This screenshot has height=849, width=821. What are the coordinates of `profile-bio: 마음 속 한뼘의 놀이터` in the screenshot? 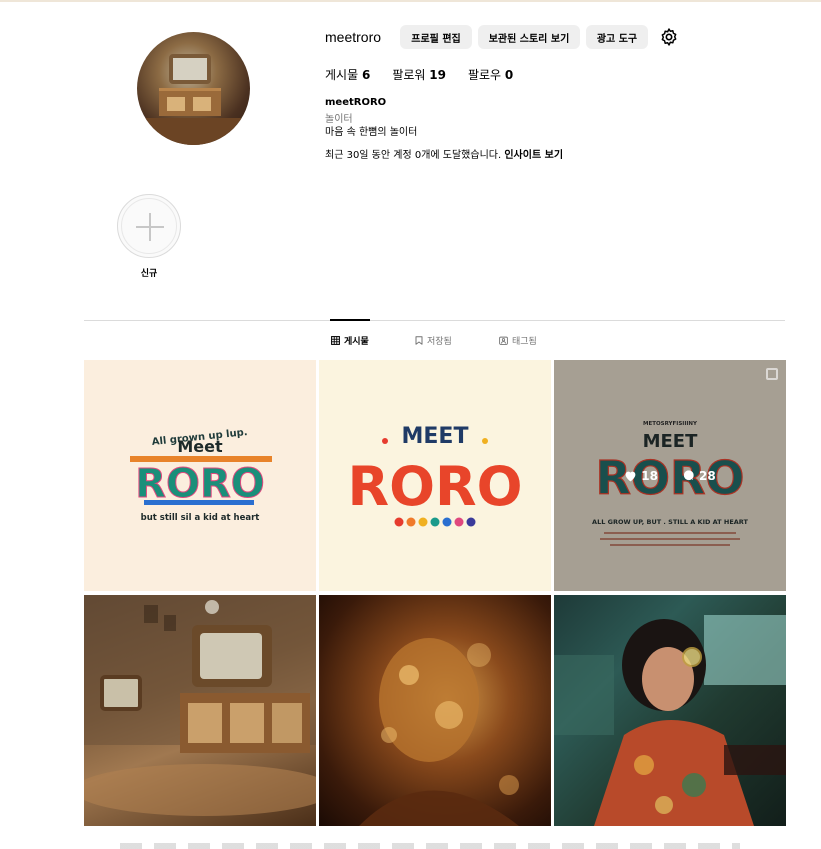 It's located at (371, 132).